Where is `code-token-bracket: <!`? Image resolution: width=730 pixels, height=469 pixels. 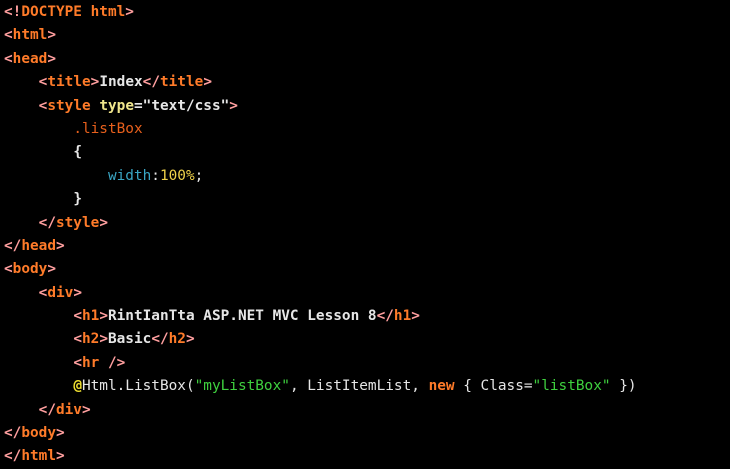 code-token-bracket: <! is located at coordinates (13, 12).